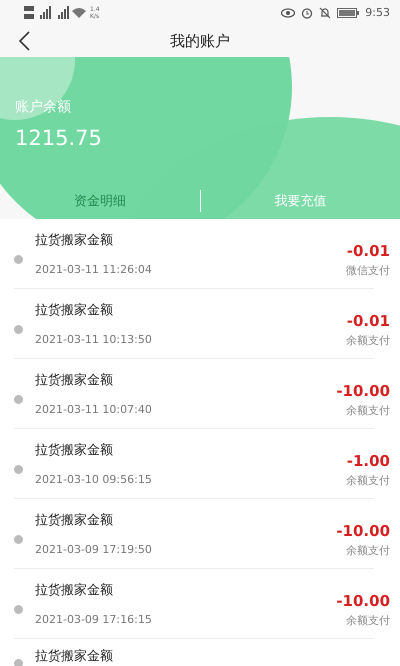 This screenshot has width=400, height=666. Describe the element at coordinates (94, 409) in the screenshot. I see `record-time: 2021-03-11 10:07:40` at that location.